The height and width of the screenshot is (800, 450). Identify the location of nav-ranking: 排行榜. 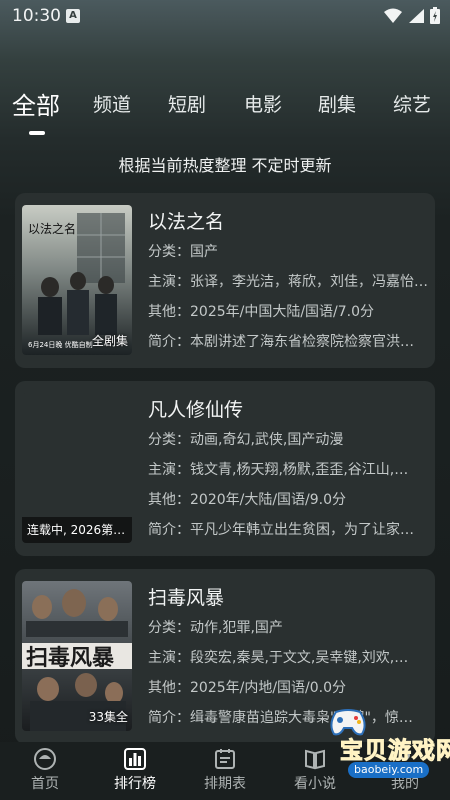
(135, 771).